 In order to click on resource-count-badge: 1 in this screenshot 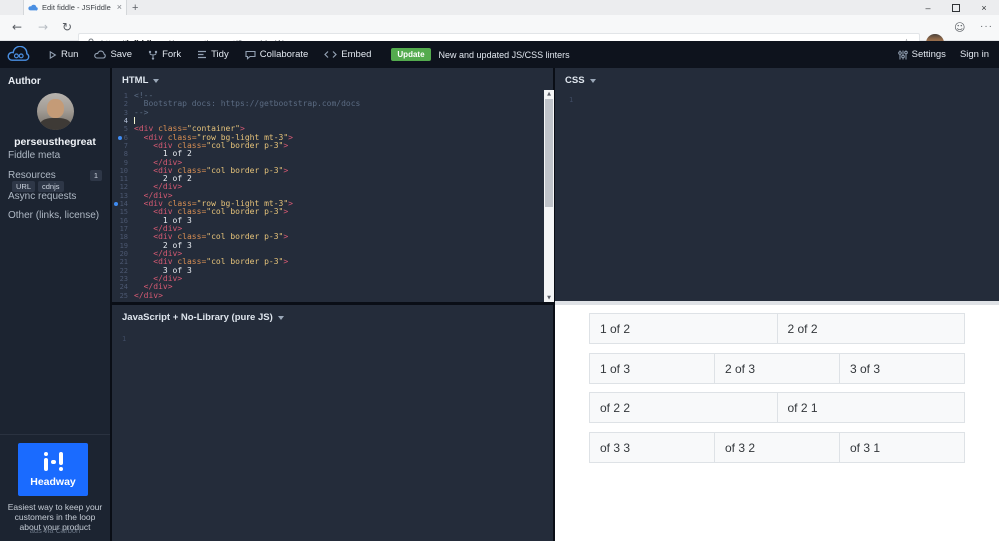, I will do `click(95, 175)`.